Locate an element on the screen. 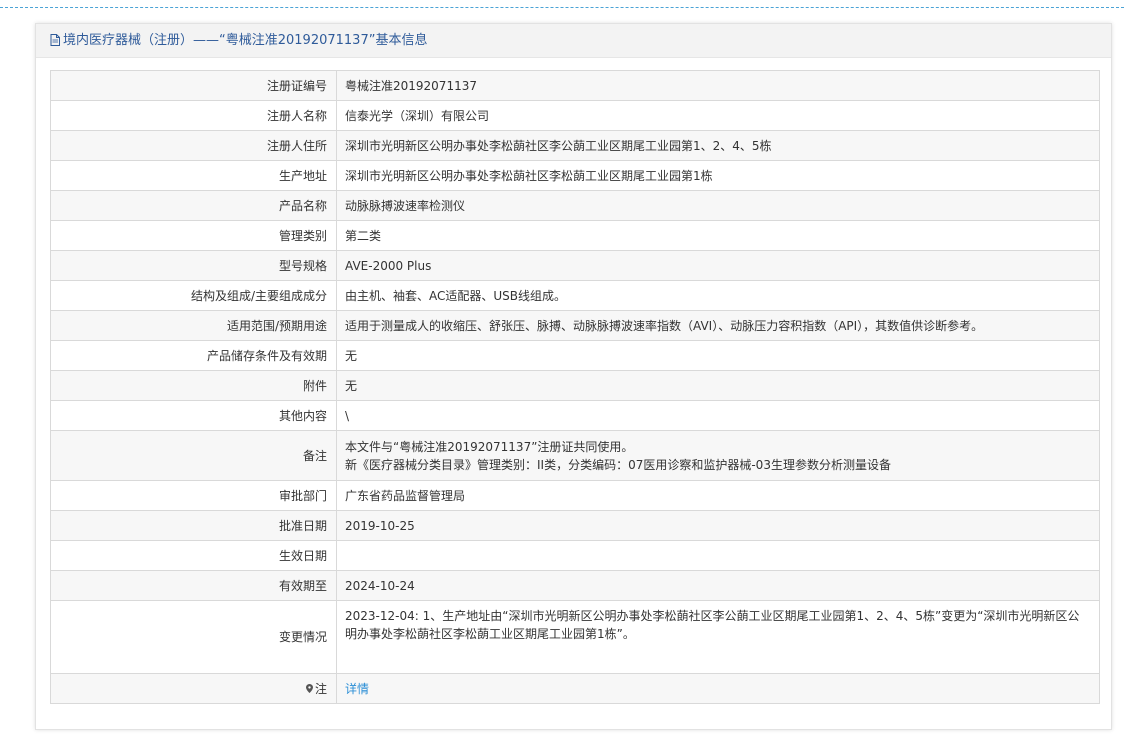 This screenshot has height=751, width=1124. row-label: 管理类别 is located at coordinates (193, 235).